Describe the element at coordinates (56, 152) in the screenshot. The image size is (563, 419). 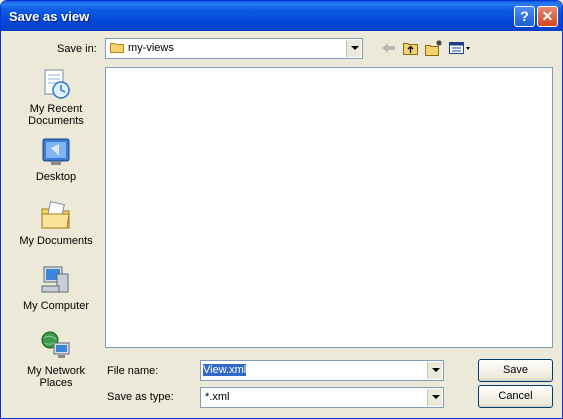
I see `desktop-icon` at that location.